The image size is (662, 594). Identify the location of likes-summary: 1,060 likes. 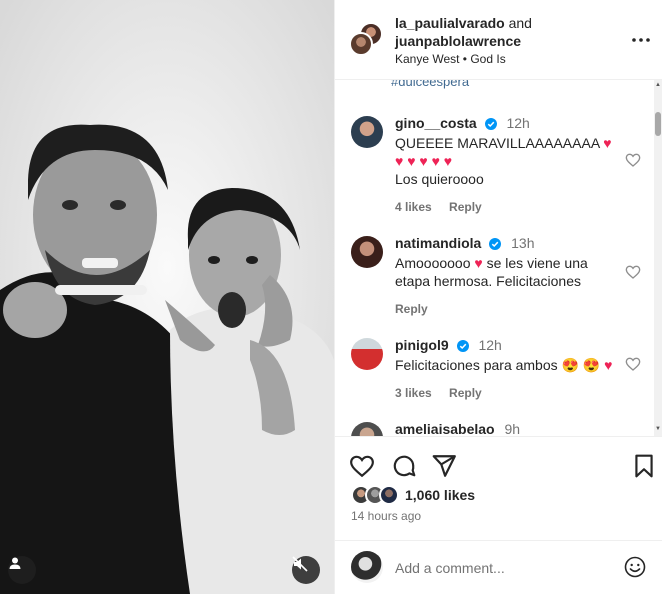
(413, 495).